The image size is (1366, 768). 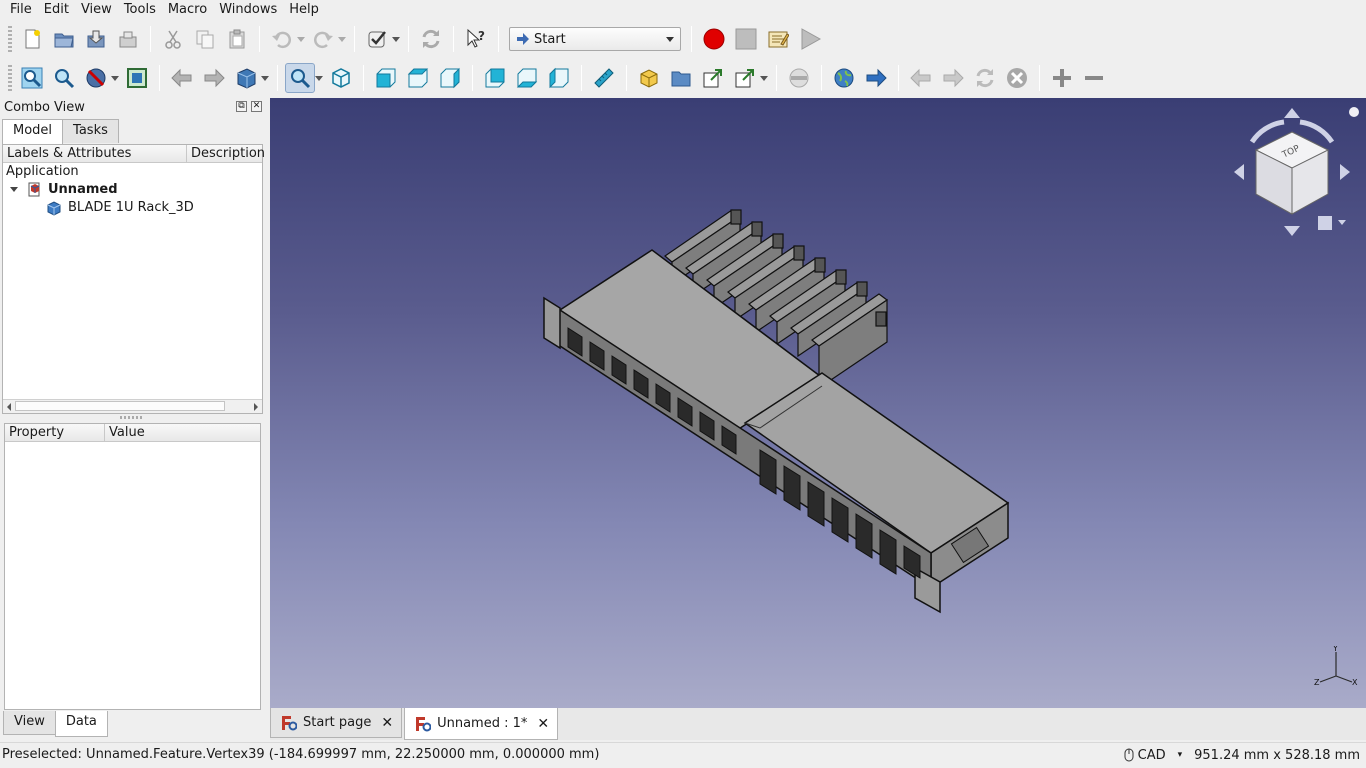 What do you see at coordinates (763, 78) in the screenshot?
I see `link-actions-dropdown` at bounding box center [763, 78].